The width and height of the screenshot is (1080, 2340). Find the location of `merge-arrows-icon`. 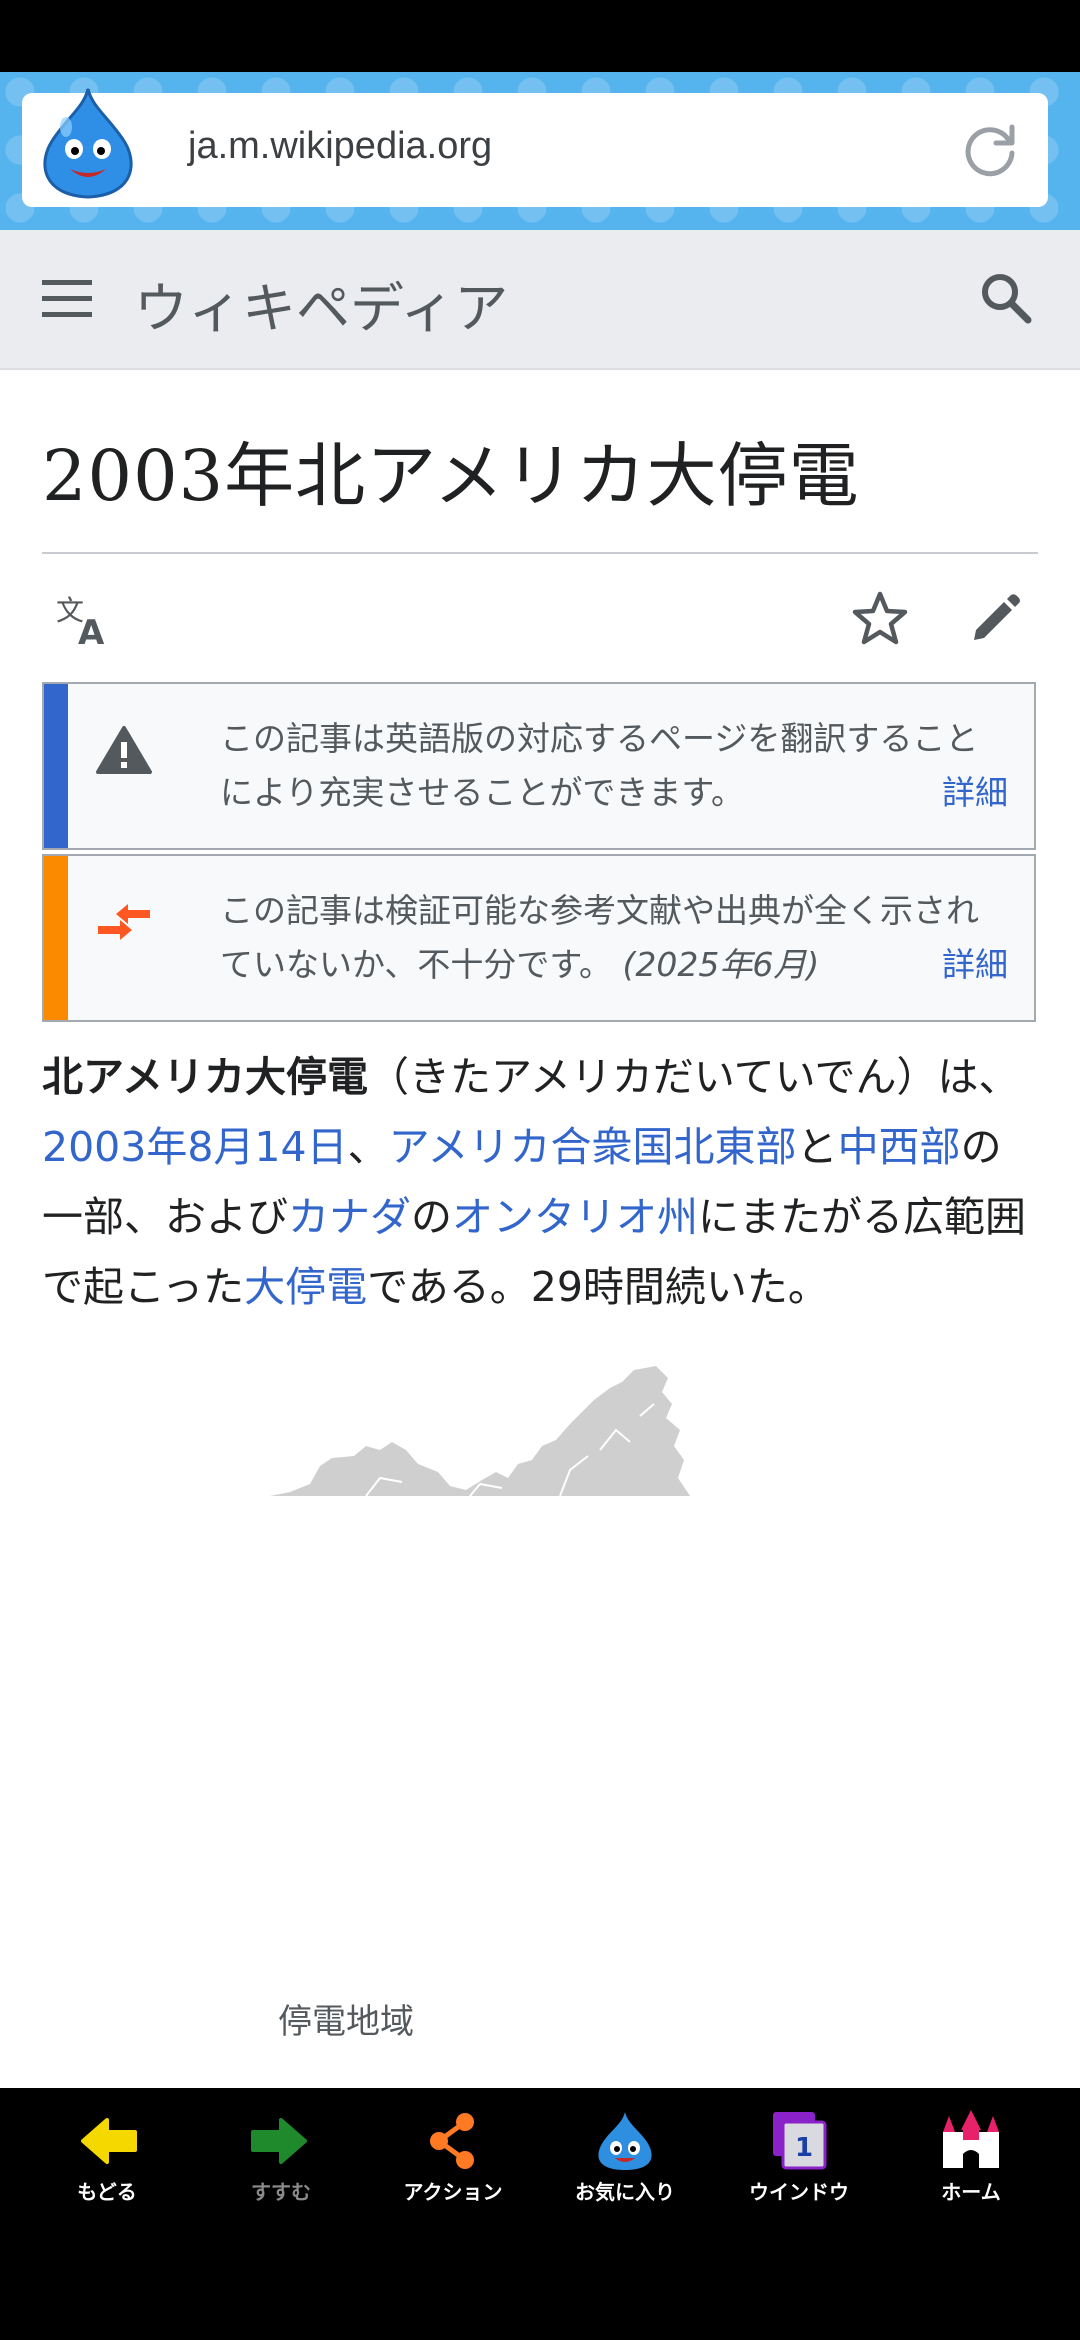

merge-arrows-icon is located at coordinates (124, 922).